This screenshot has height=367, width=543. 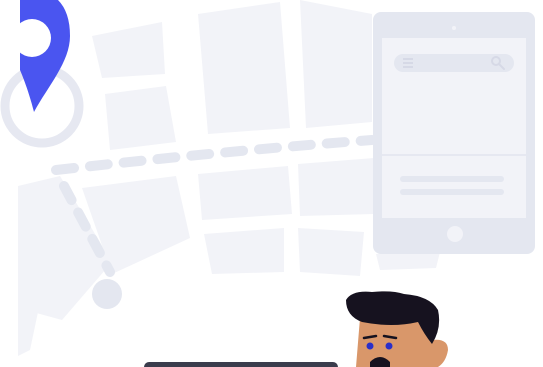 What do you see at coordinates (455, 234) in the screenshot?
I see `phone-home-button` at bounding box center [455, 234].